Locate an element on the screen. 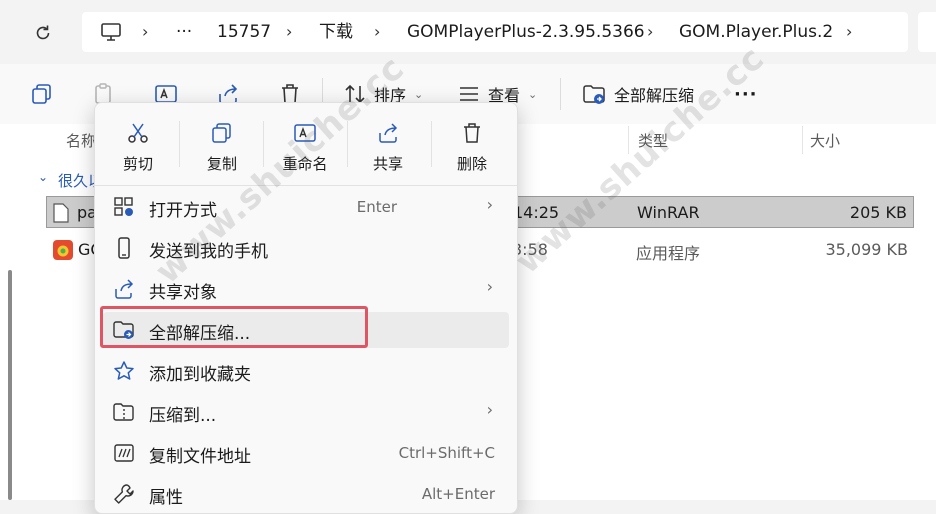  menu-item-shortcut: Alt+Enter is located at coordinates (458, 494).